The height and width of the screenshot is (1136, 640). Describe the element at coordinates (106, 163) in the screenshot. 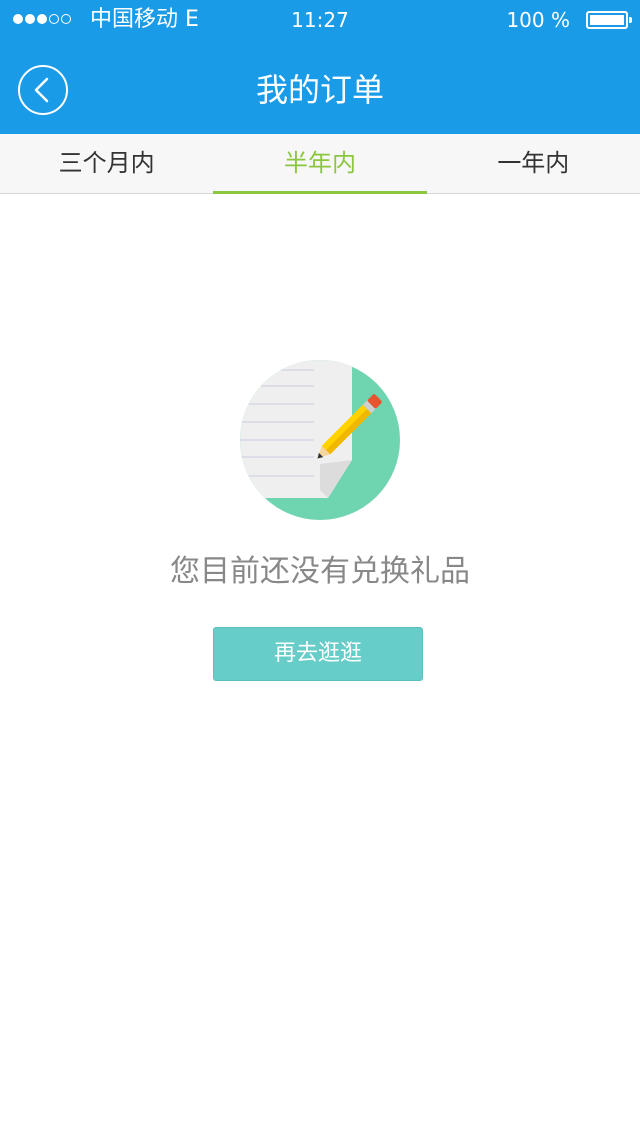

I see `tab-three-months: 三个月内` at that location.